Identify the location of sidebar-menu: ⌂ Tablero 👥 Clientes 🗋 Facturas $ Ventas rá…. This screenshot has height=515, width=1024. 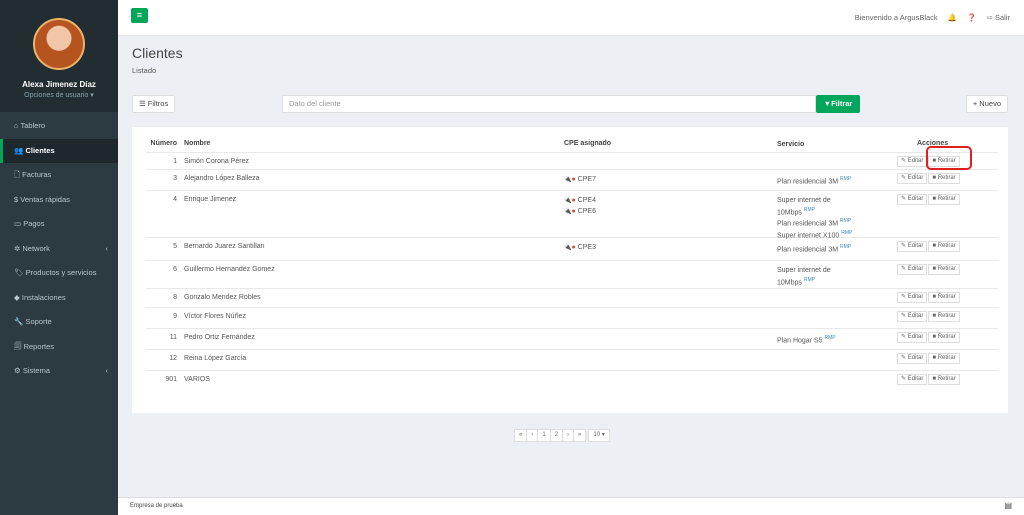
(59, 249).